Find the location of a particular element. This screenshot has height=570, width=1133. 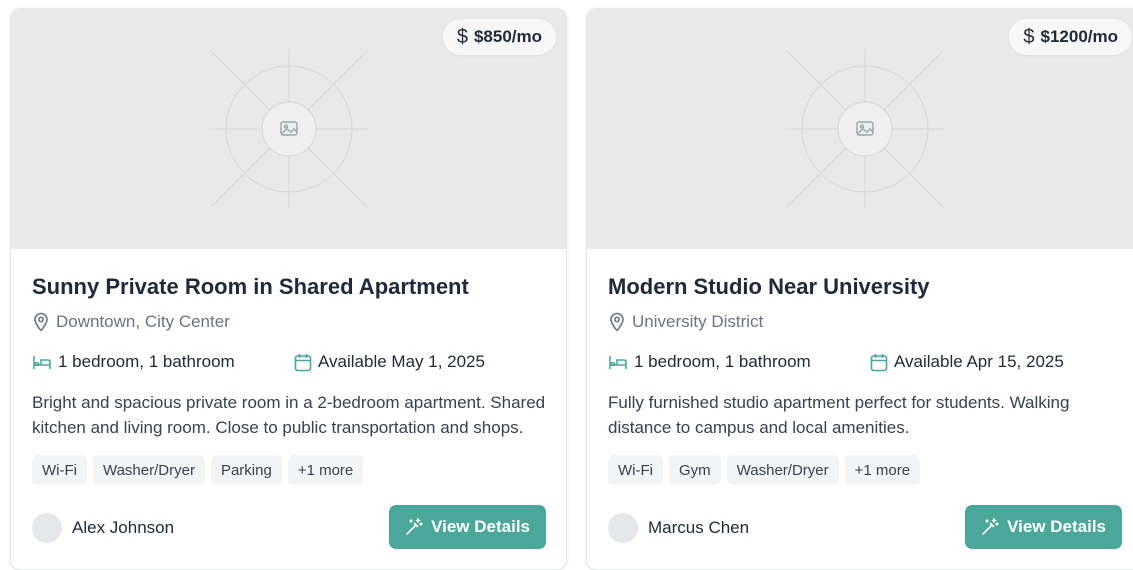

price-badge: $ $850/mo is located at coordinates (499, 37).